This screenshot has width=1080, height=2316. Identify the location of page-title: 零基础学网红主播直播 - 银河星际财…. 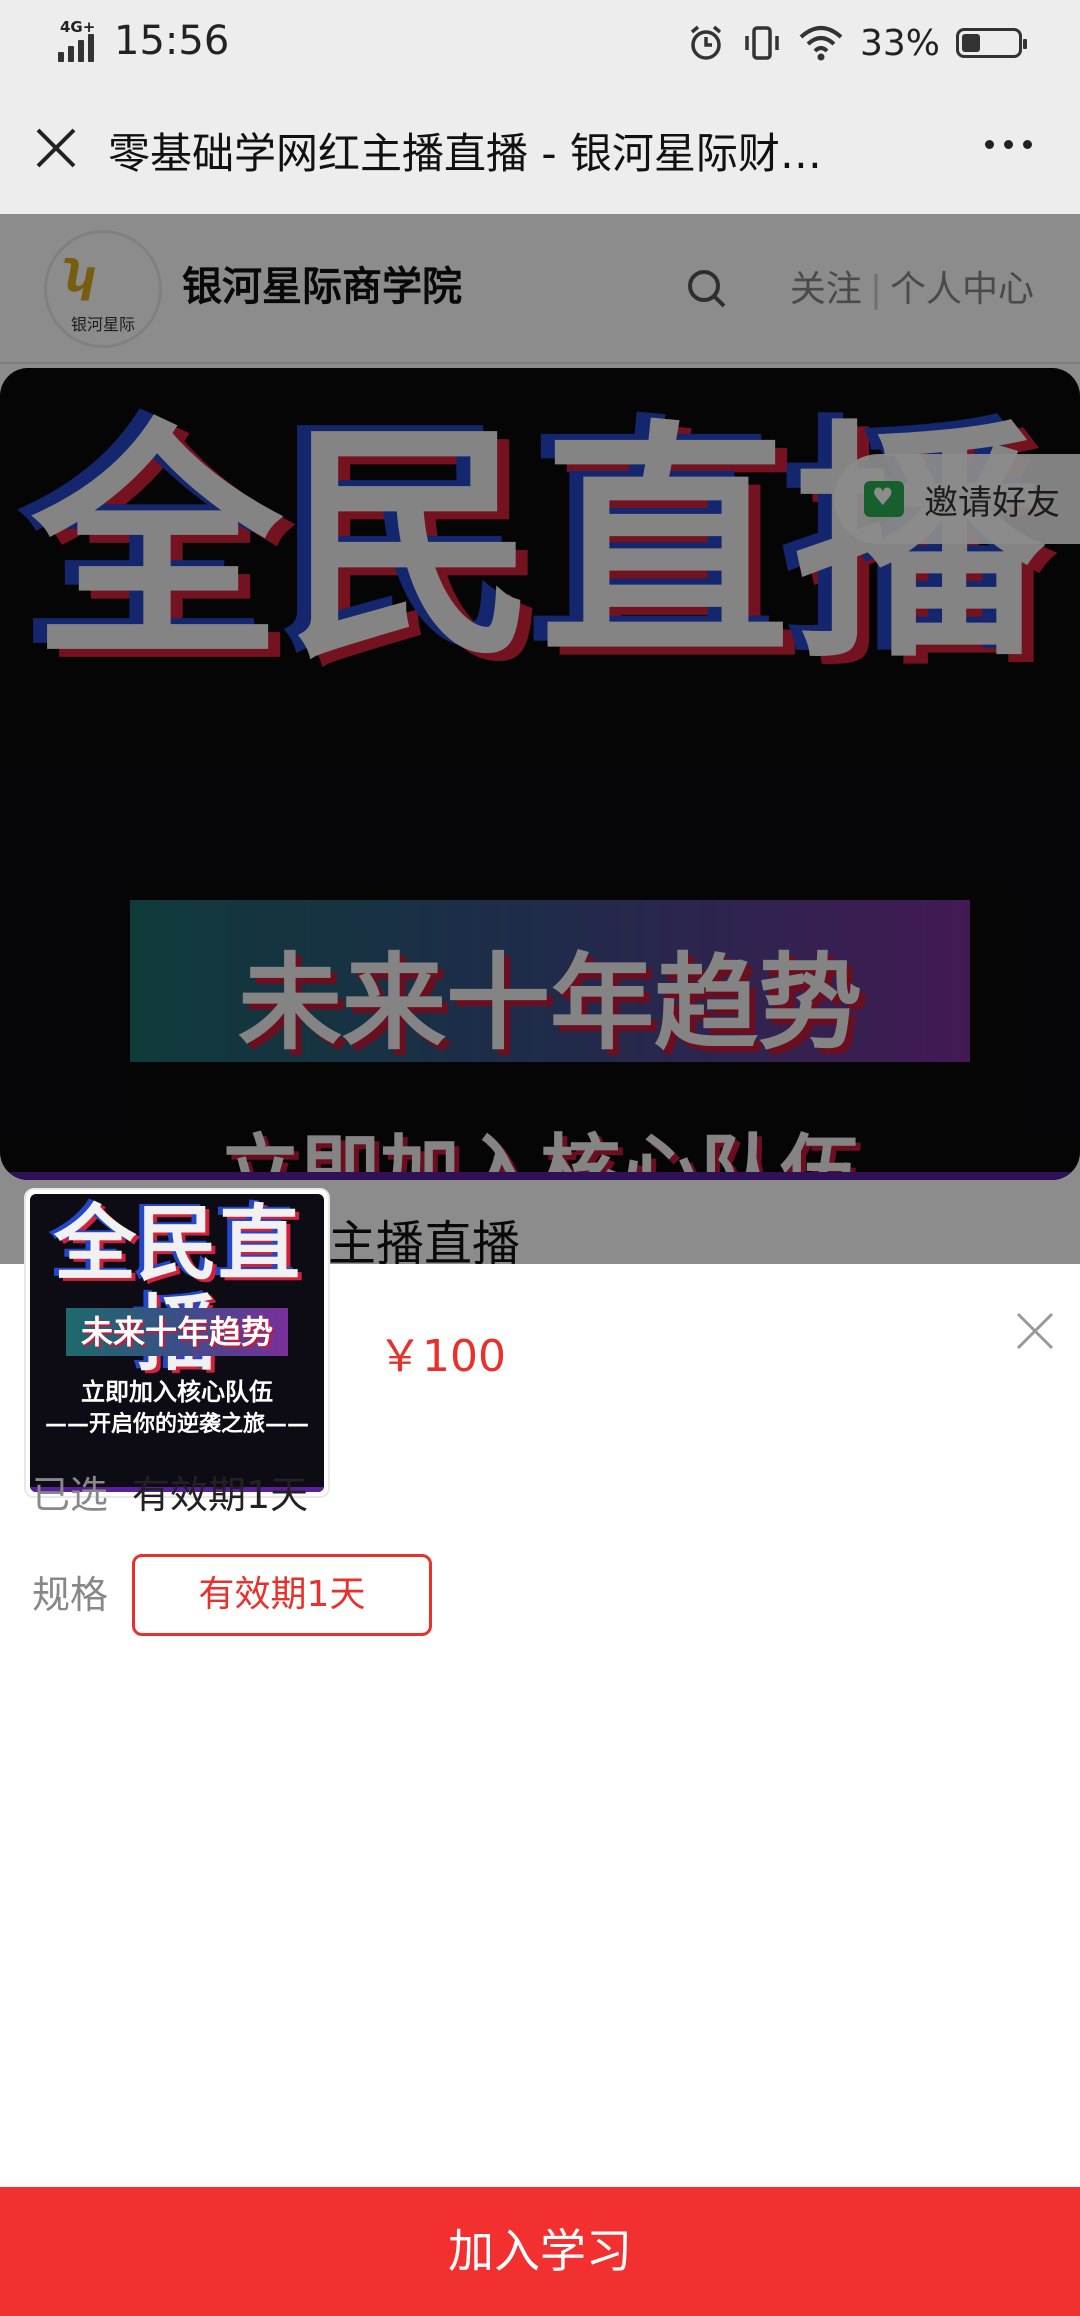
(465, 153).